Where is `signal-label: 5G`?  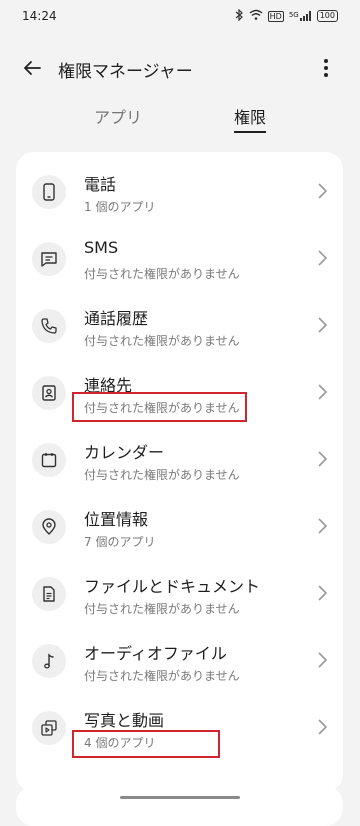
signal-label: 5G is located at coordinates (293, 15).